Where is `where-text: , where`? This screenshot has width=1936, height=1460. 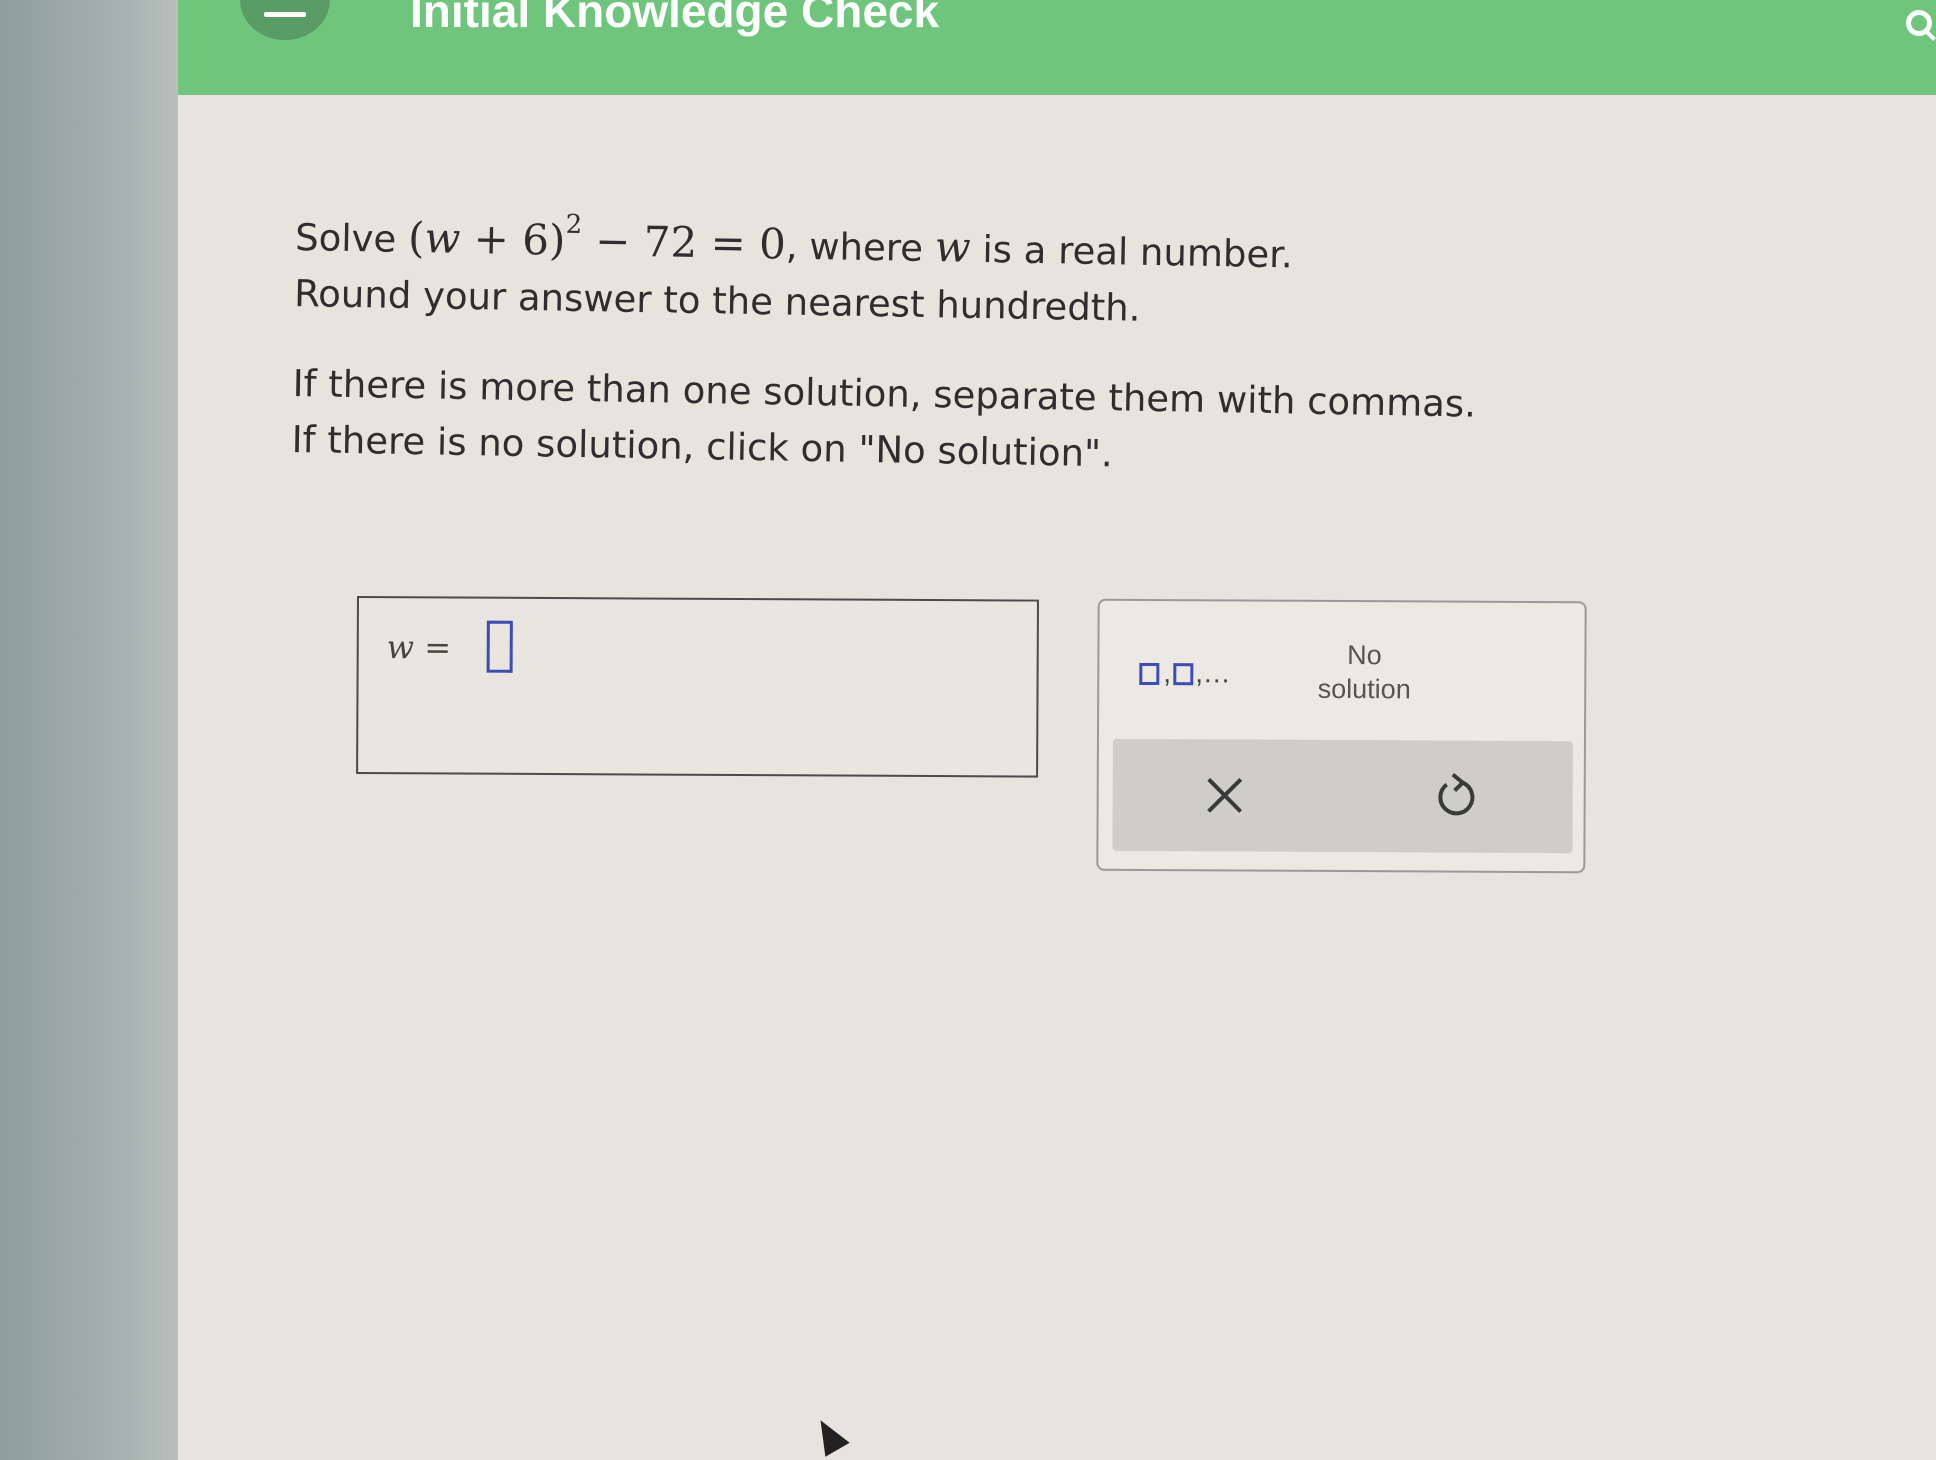 where-text: , where is located at coordinates (860, 247).